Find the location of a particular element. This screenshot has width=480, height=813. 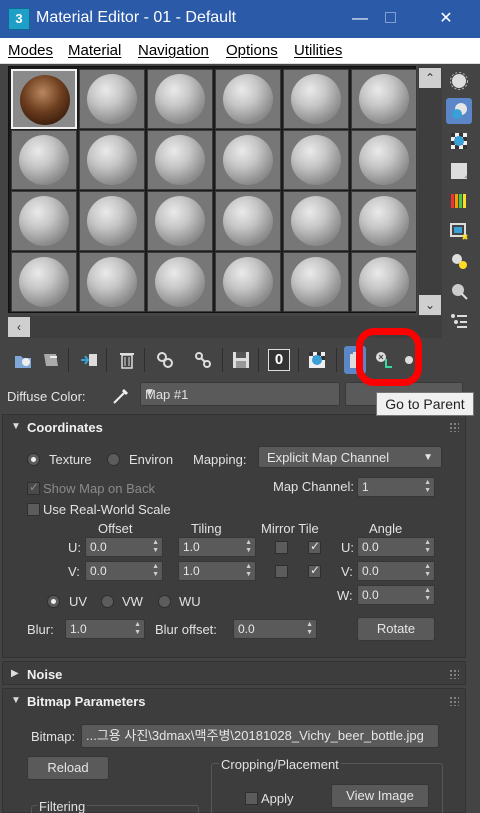

eyedropper-button is located at coordinates (121, 396).